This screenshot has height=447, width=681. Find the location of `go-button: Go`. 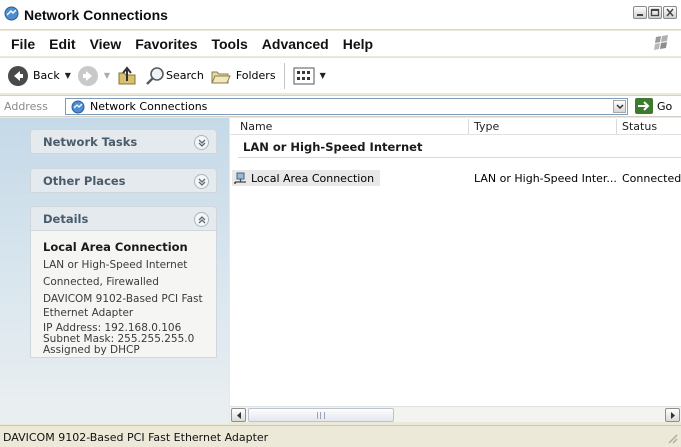

go-button: Go is located at coordinates (653, 106).